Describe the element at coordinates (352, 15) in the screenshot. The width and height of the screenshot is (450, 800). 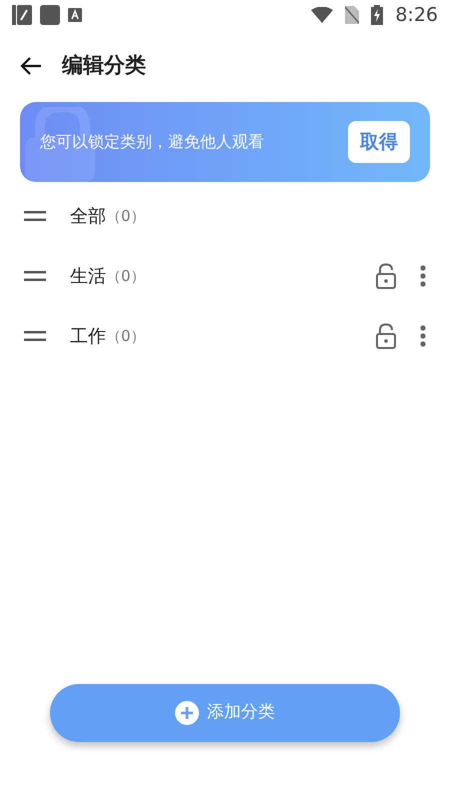
I see `no-sim-icon` at that location.